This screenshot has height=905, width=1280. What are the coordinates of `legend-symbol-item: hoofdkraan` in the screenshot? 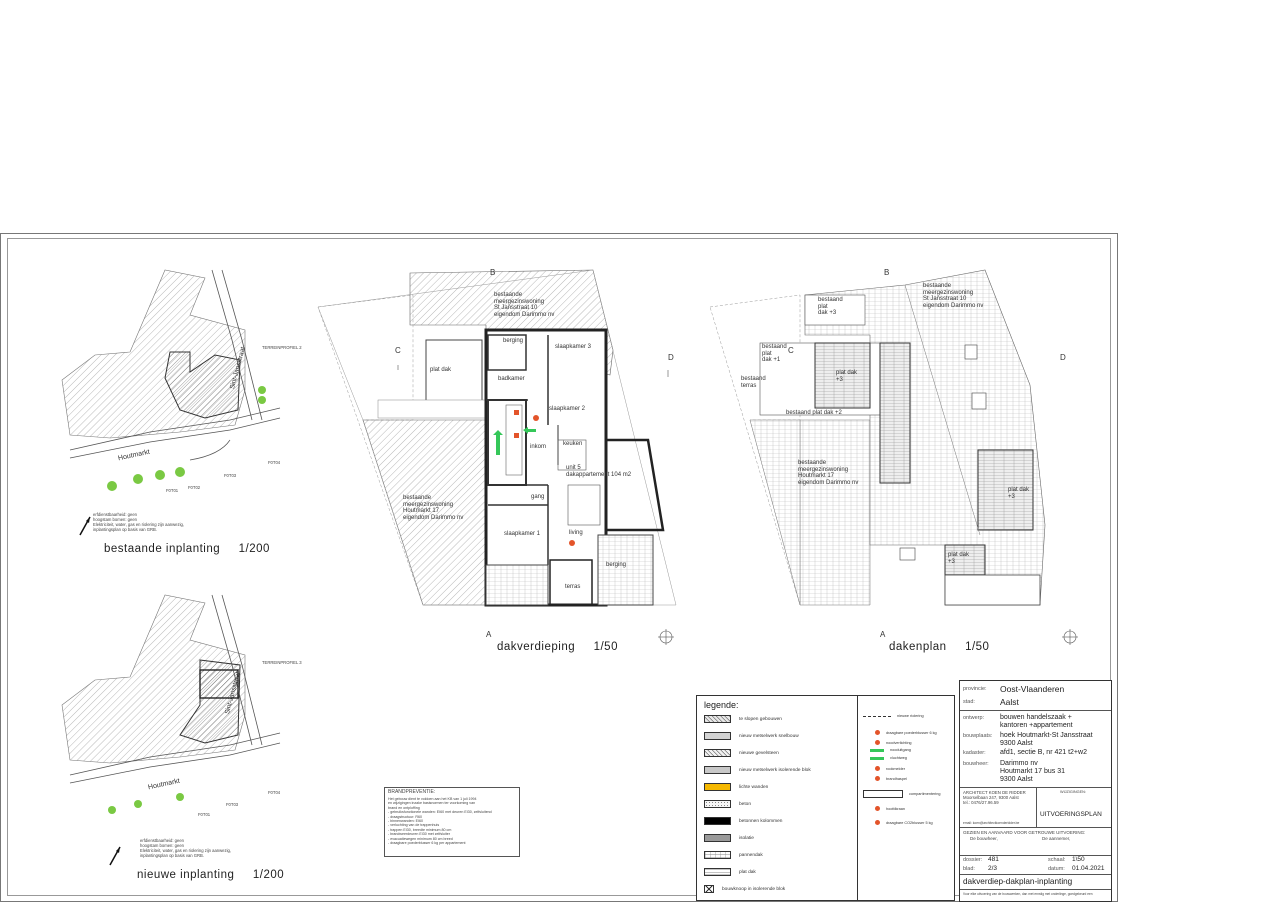 It's located at (884, 808).